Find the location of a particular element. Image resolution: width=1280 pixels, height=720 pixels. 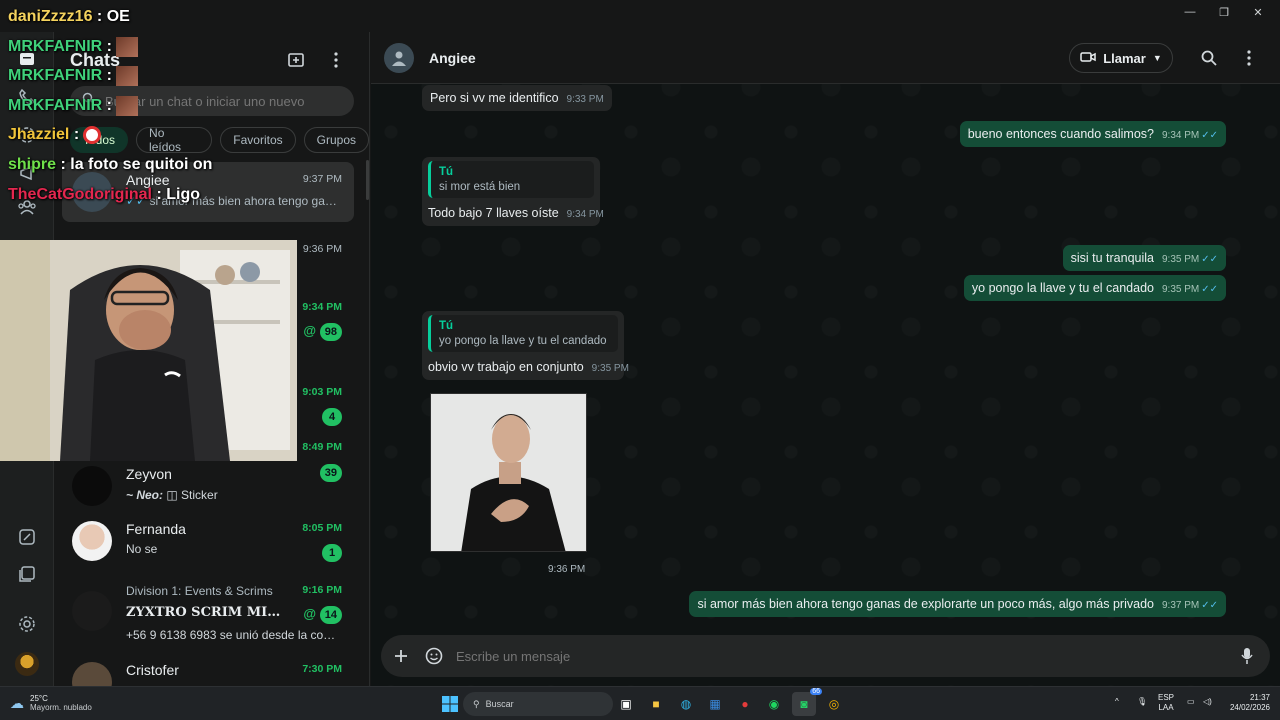

message-photo is located at coordinates (508, 472).